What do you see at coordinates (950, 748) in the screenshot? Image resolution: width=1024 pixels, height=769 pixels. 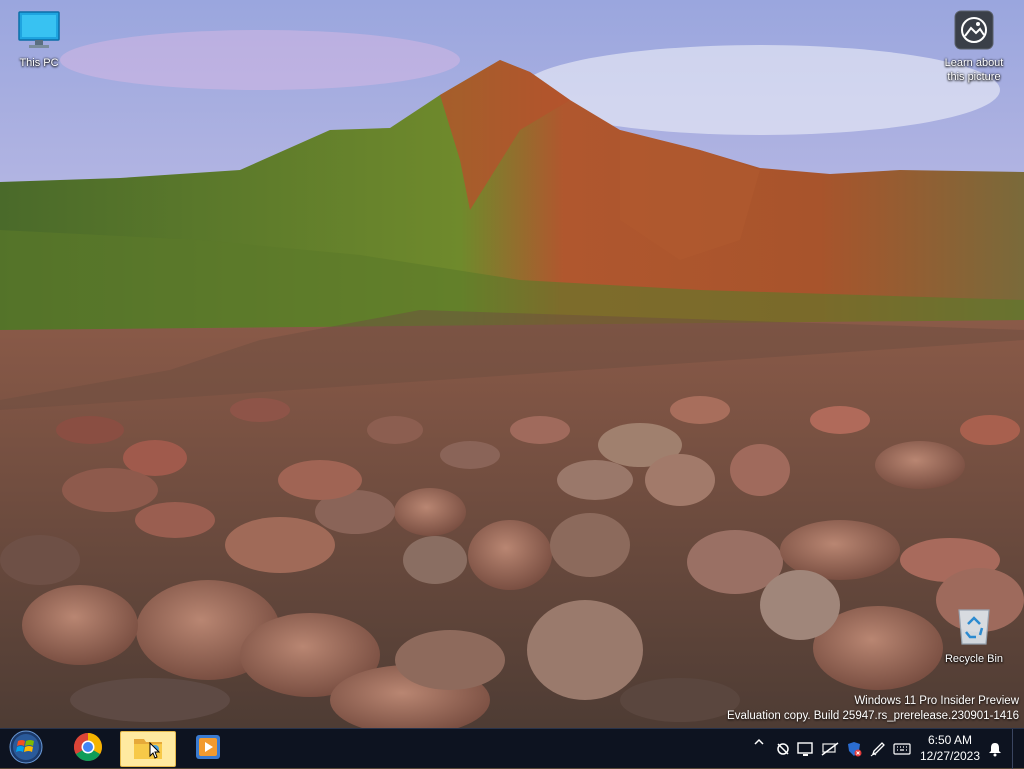 I see `taskbar-clock: 6:50 AM 12/27/2023` at bounding box center [950, 748].